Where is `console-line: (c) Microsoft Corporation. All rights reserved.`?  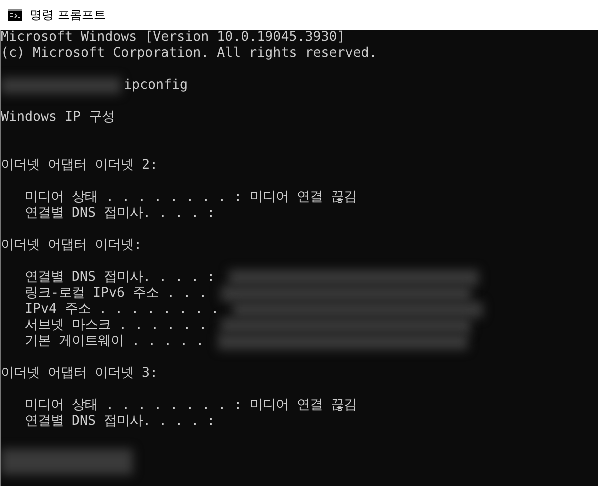 console-line: (c) Microsoft Corporation. All rights reserved. is located at coordinates (189, 54).